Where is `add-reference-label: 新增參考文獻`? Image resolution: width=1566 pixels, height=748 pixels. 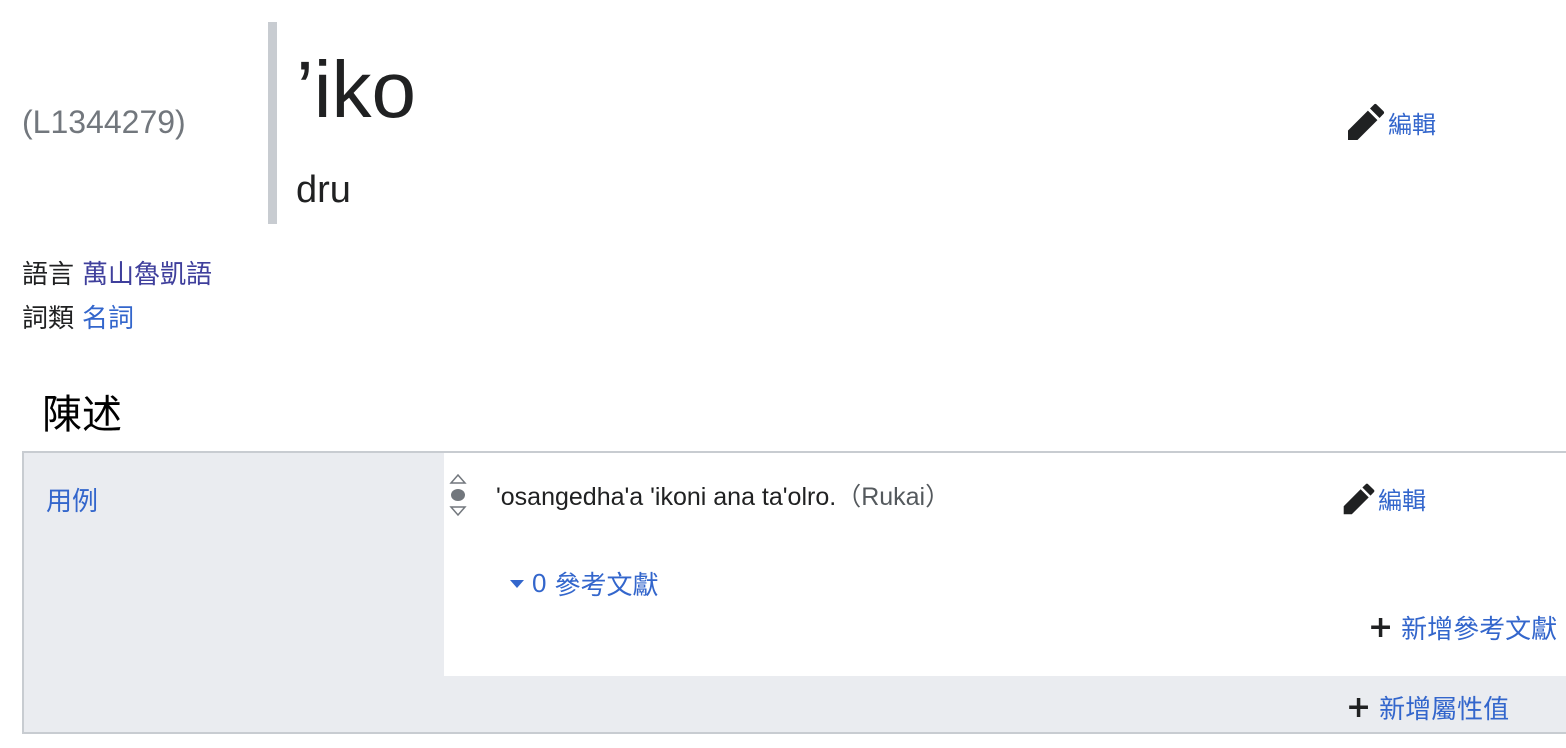
add-reference-label: 新增參考文獻 is located at coordinates (1479, 630).